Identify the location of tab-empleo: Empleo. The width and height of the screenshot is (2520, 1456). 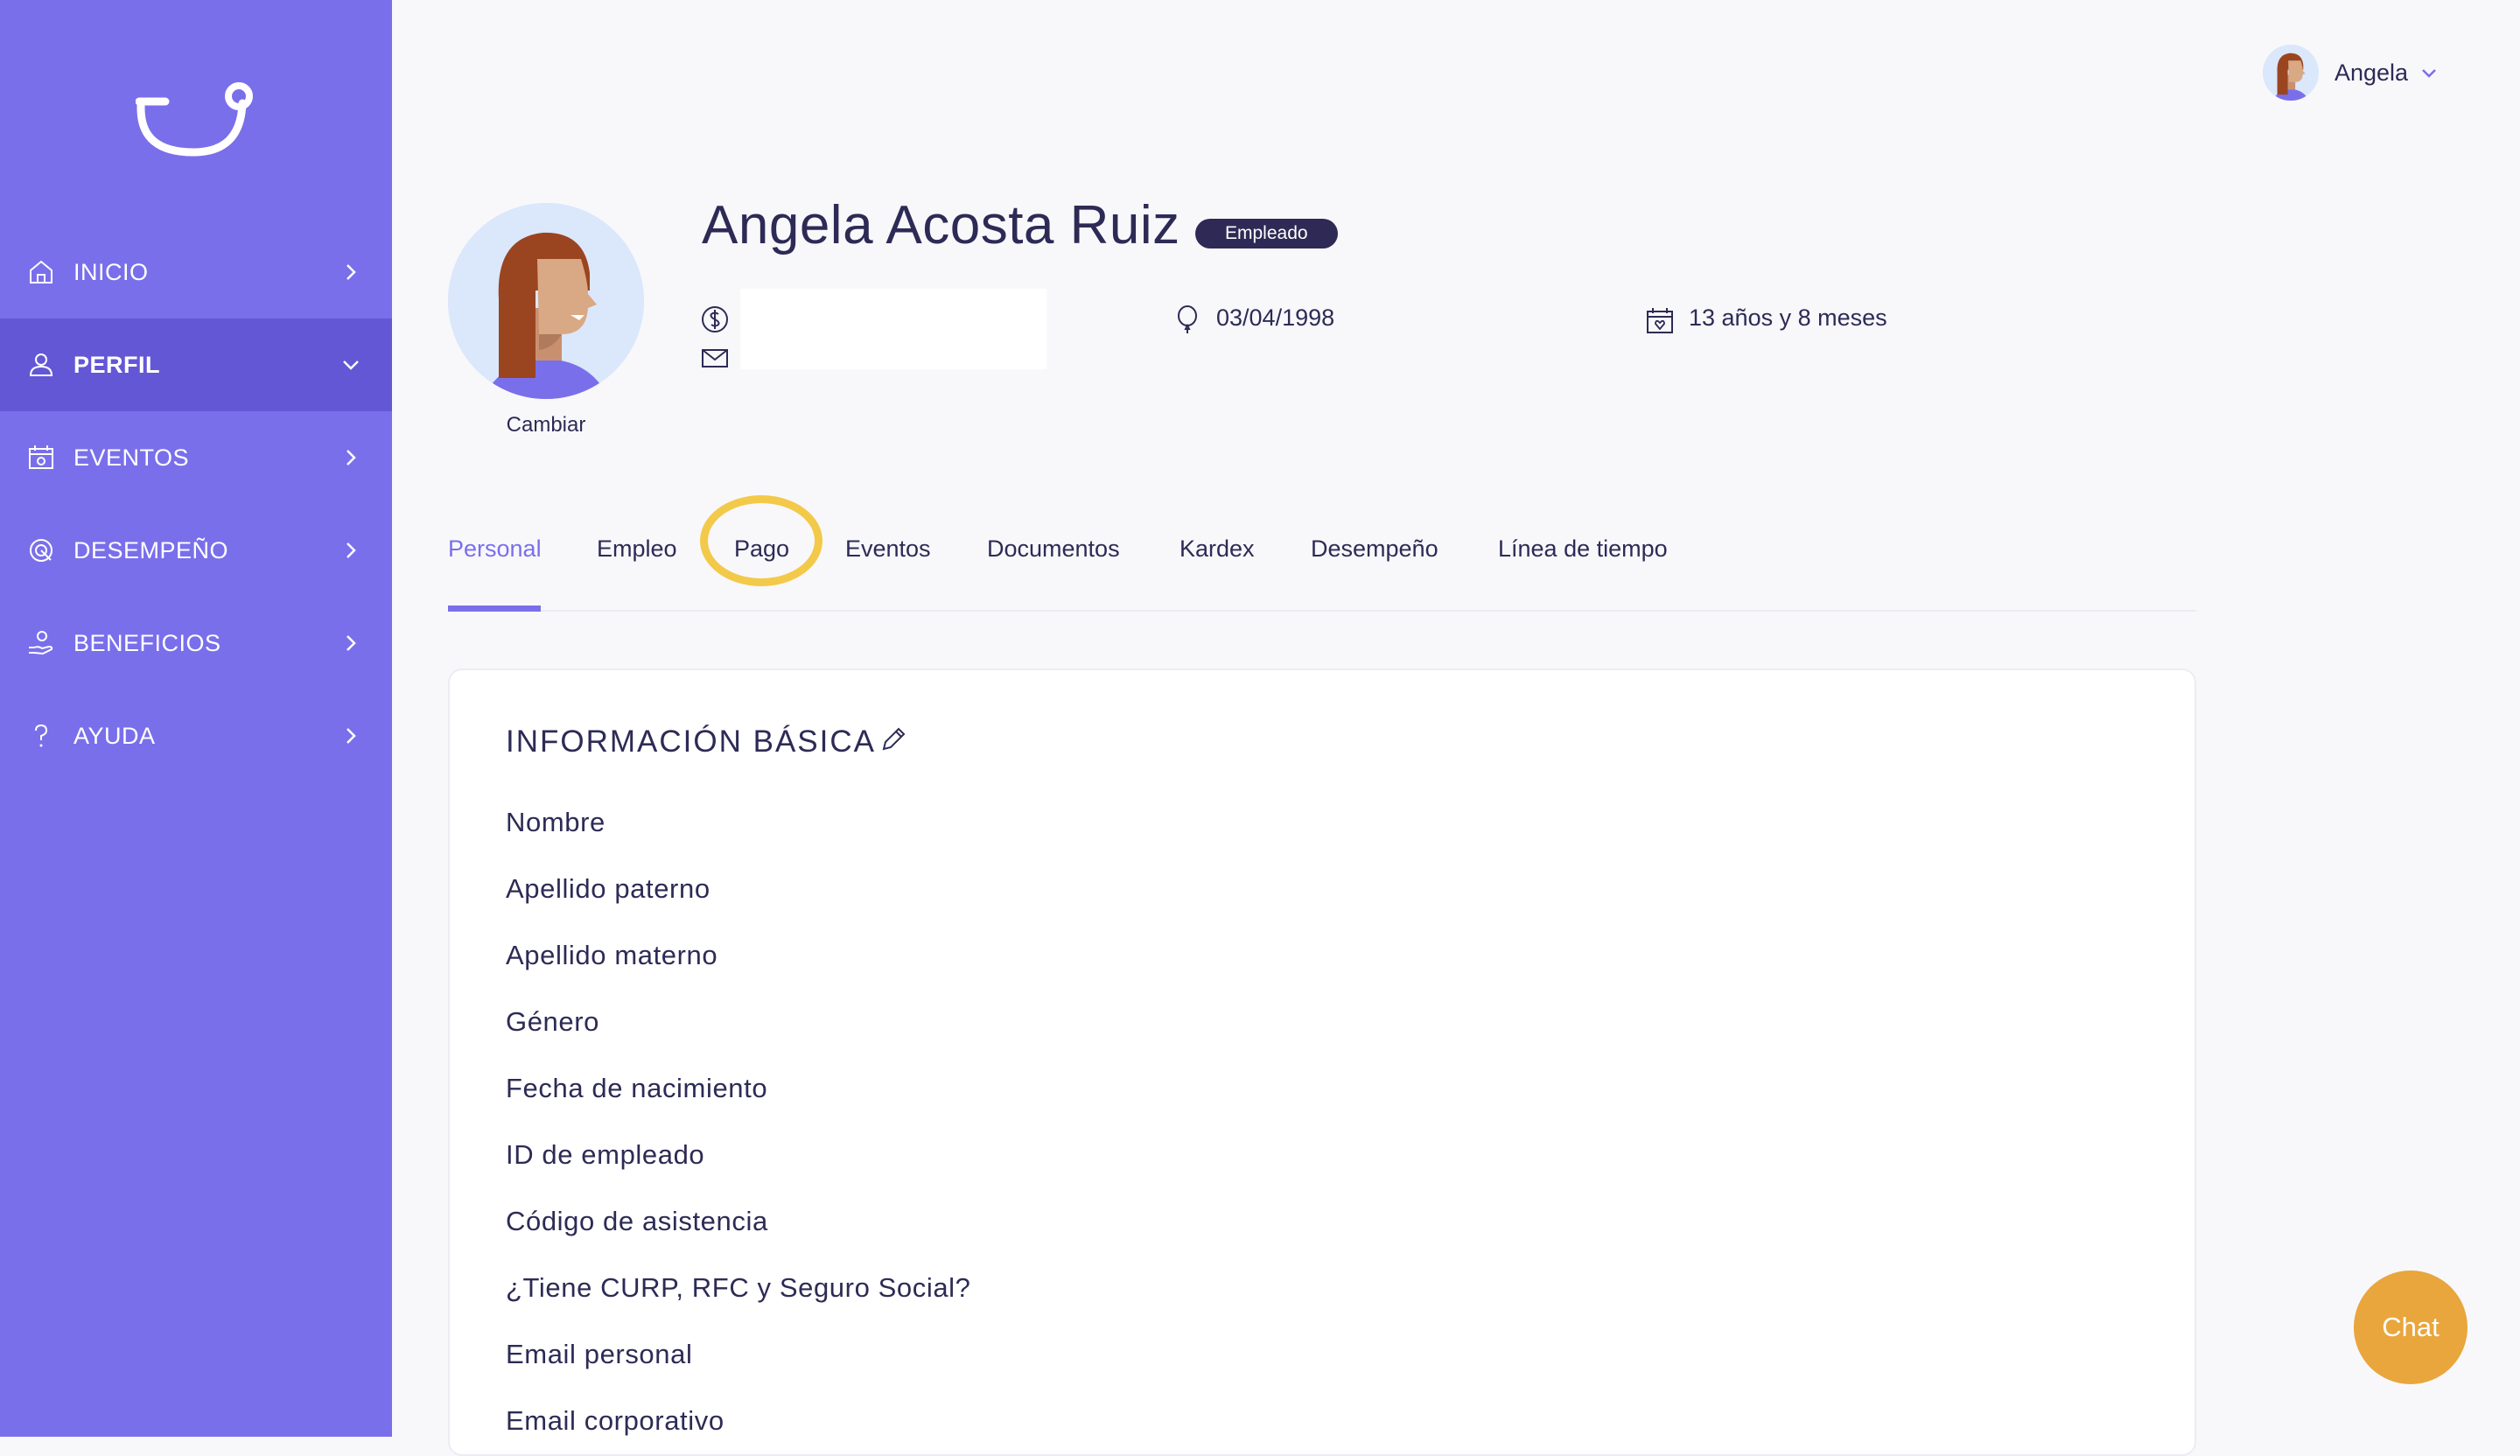
(637, 549).